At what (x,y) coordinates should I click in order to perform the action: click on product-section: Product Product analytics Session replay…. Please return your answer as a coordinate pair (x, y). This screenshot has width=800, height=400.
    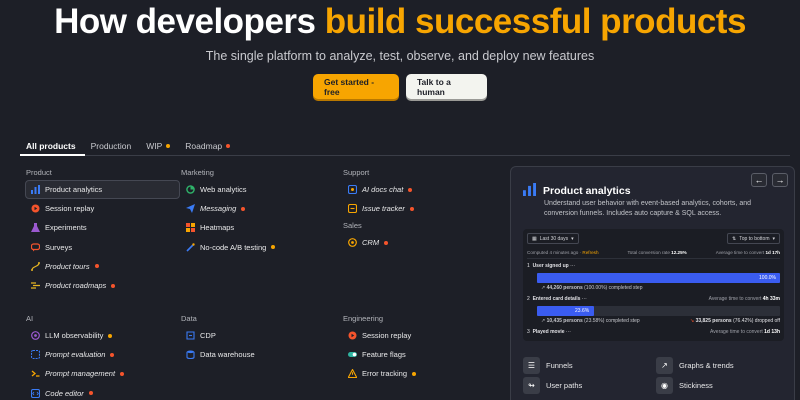
    Looking at the image, I should click on (102, 231).